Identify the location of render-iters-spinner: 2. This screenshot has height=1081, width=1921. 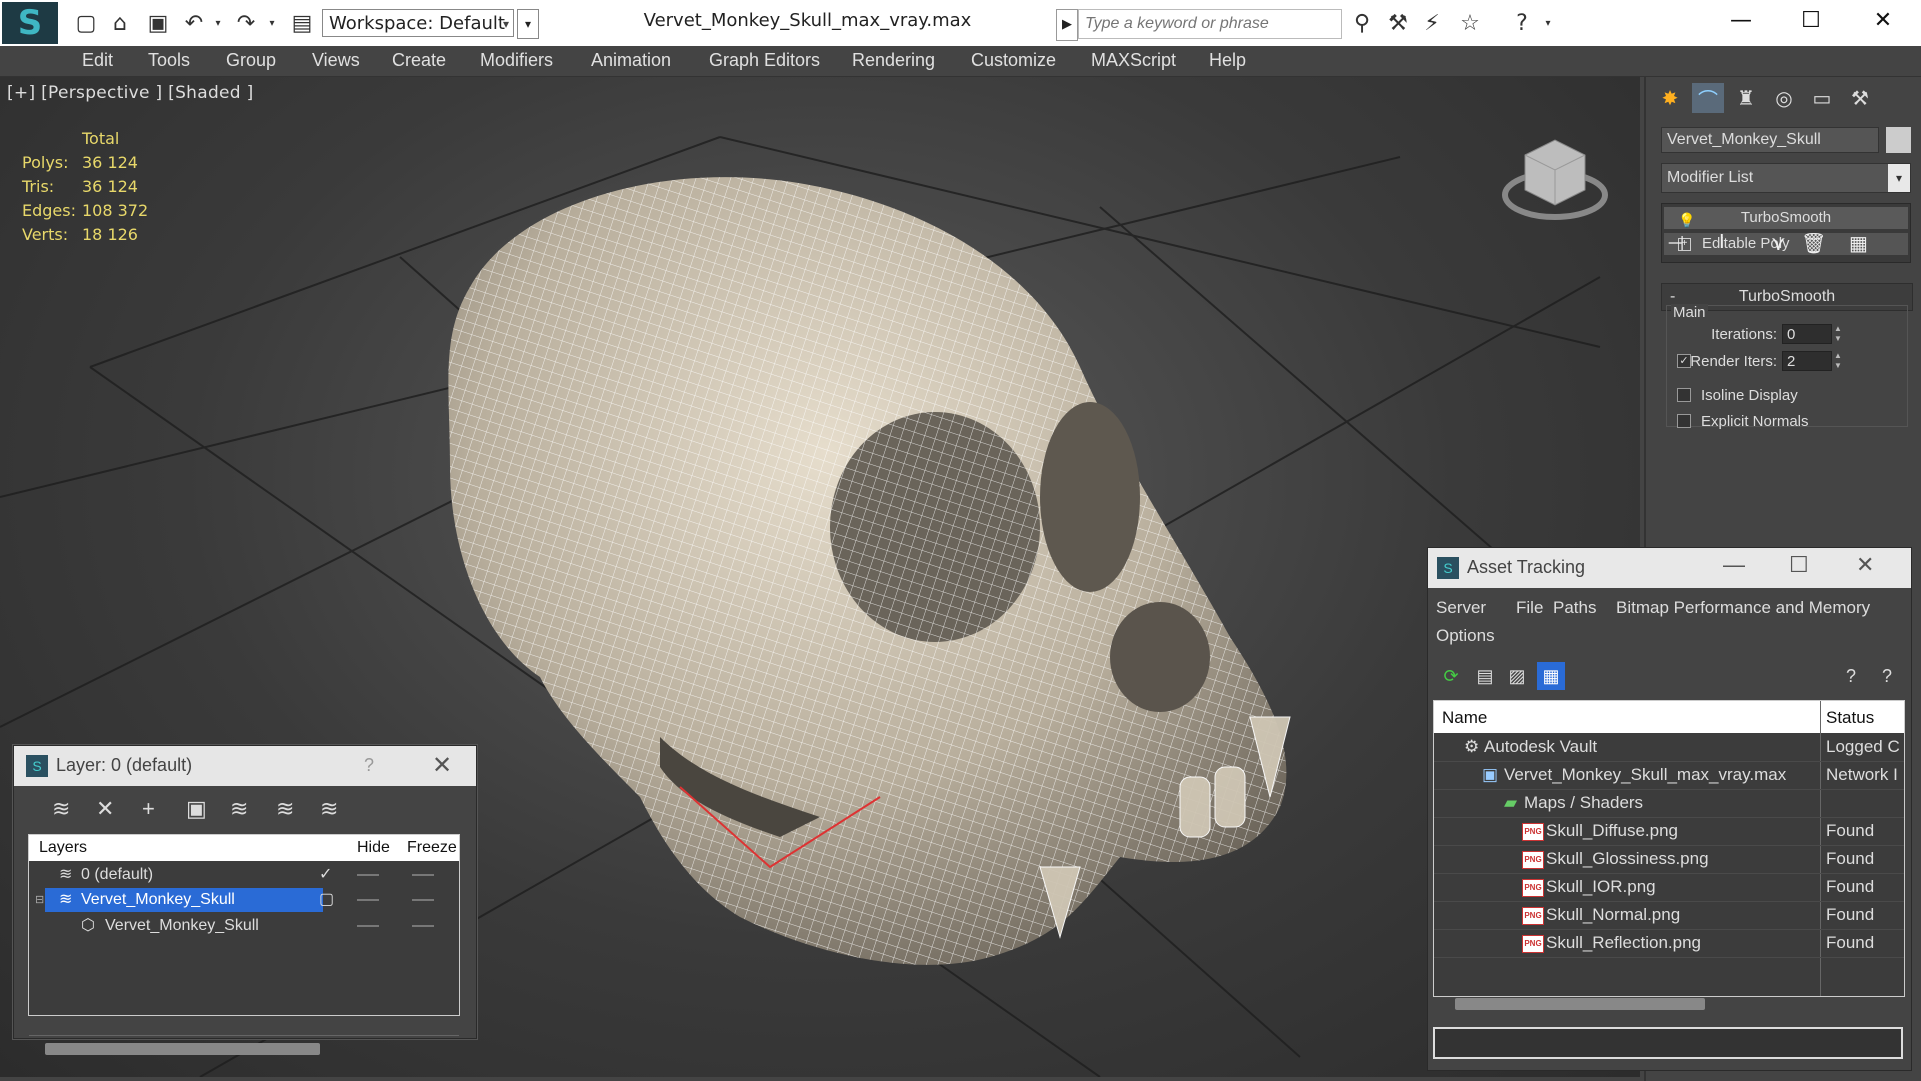
(1807, 361).